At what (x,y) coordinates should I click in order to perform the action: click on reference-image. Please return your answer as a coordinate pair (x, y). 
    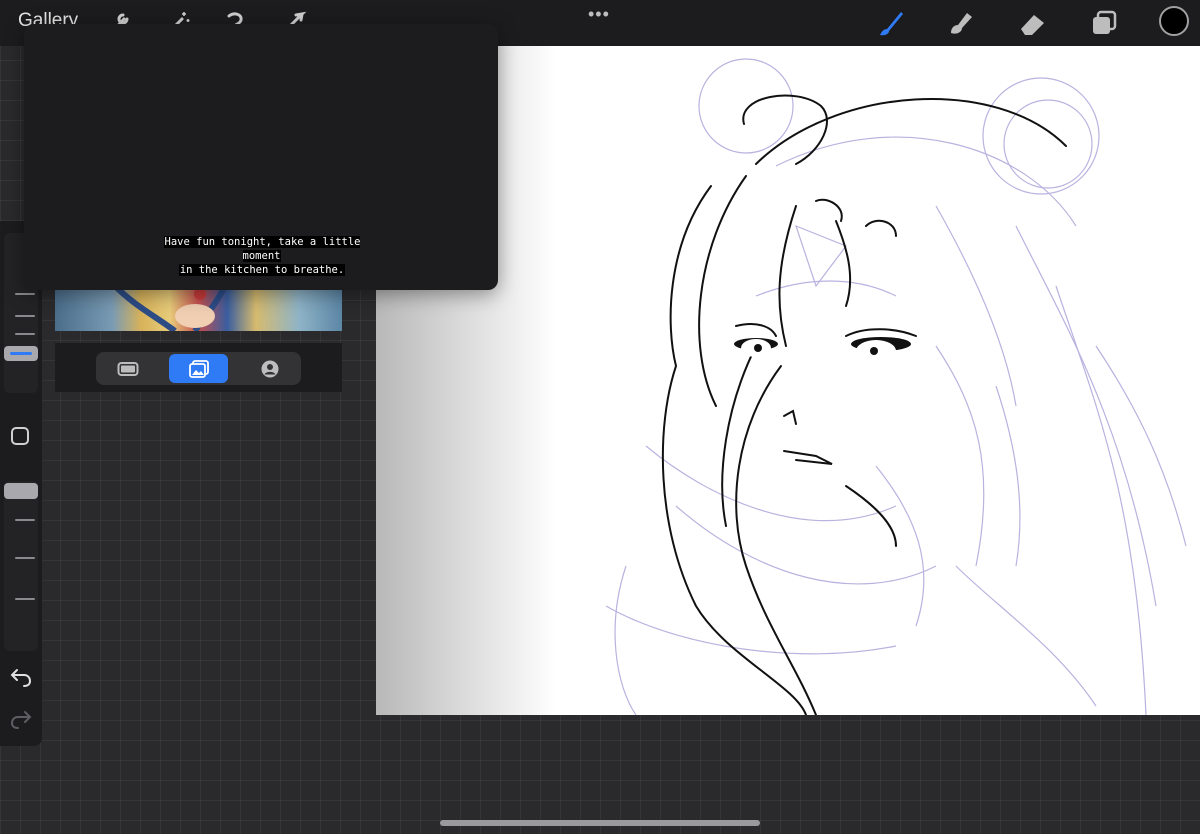
    Looking at the image, I should click on (198, 308).